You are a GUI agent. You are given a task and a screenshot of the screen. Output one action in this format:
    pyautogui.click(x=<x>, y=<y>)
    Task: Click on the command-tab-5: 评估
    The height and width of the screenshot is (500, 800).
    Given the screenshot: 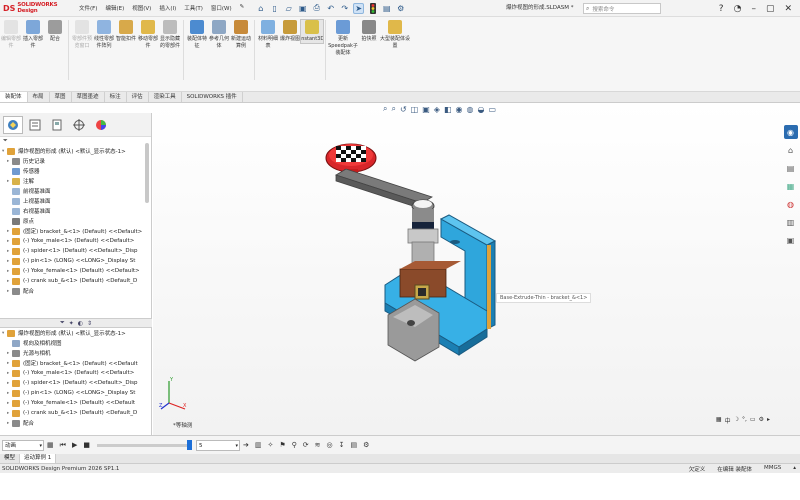 What is the action you would take?
    pyautogui.click(x=138, y=97)
    